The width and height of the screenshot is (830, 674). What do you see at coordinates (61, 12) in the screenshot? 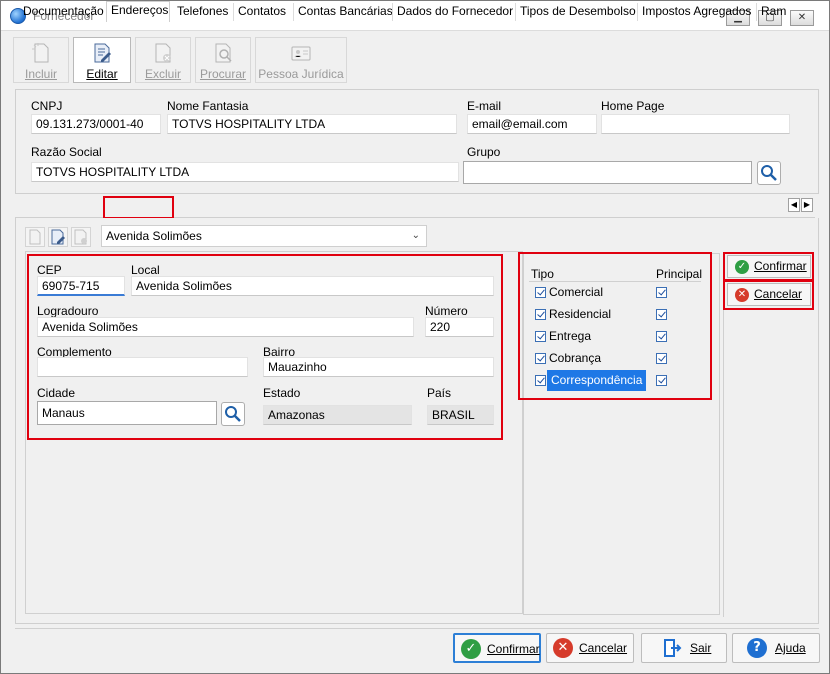
I see `tab-documentacao: Documentação` at bounding box center [61, 12].